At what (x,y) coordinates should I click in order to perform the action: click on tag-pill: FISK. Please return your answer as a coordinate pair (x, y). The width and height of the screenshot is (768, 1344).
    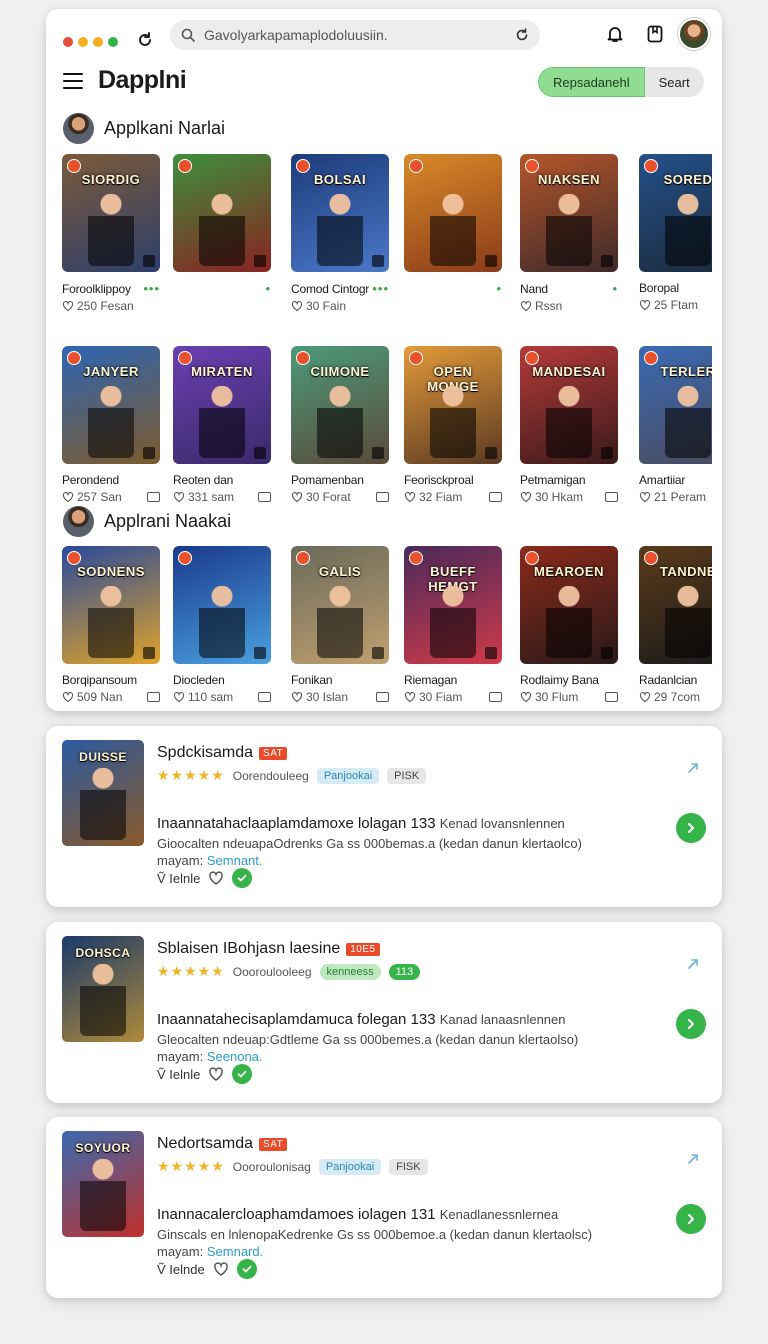
    Looking at the image, I should click on (408, 1166).